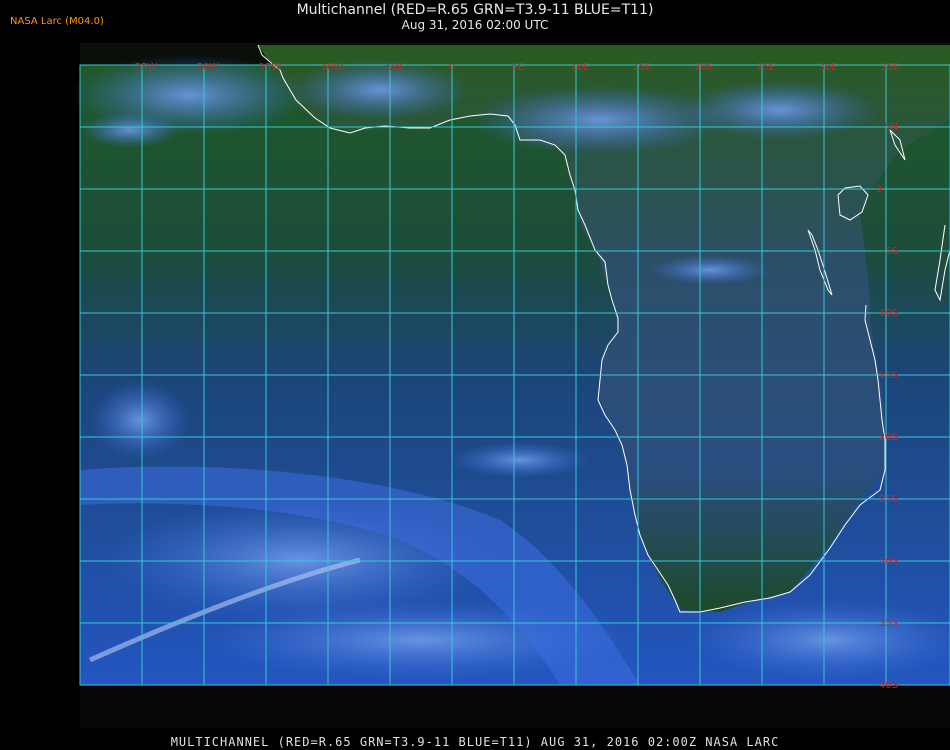 This screenshot has height=750, width=950. What do you see at coordinates (891, 251) in the screenshot?
I see `lat-label: 5S` at bounding box center [891, 251].